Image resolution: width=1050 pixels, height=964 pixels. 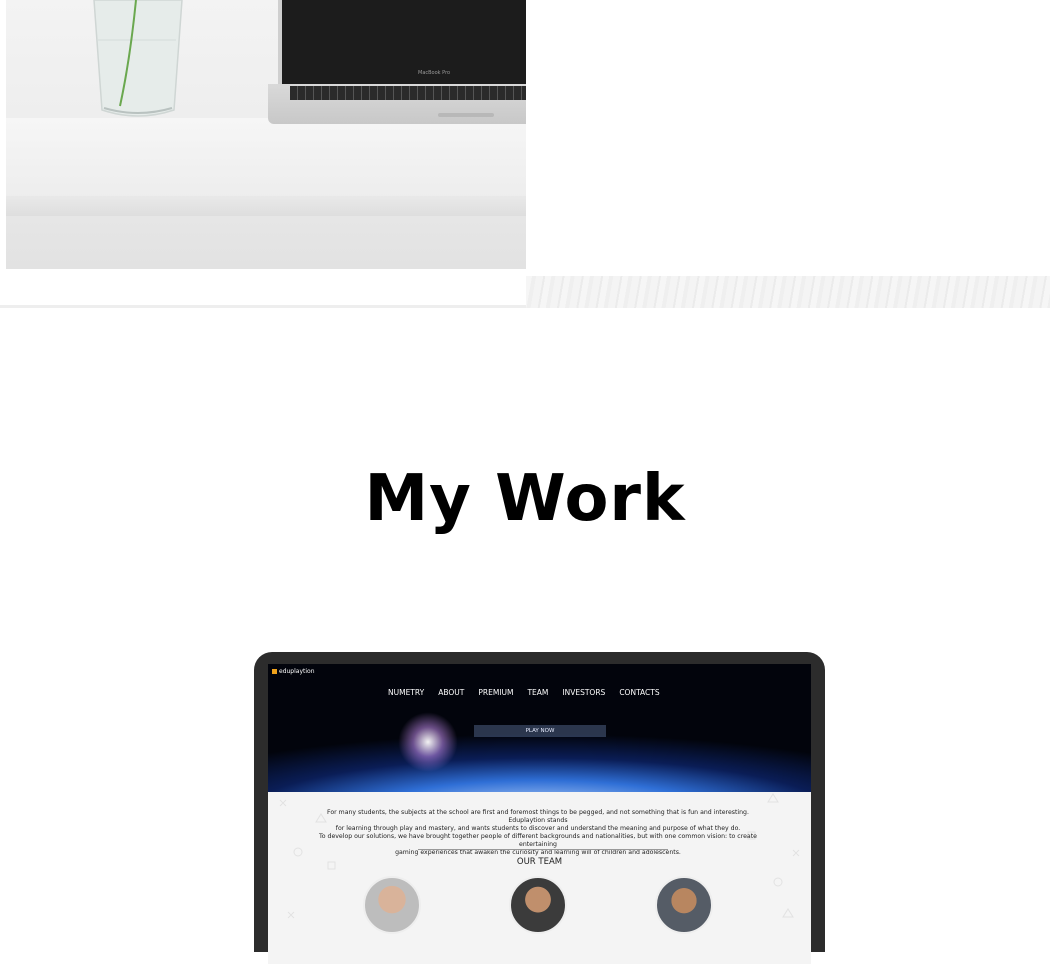 What do you see at coordinates (406, 692) in the screenshot?
I see `site-nav-numetry: NUMETRY` at bounding box center [406, 692].